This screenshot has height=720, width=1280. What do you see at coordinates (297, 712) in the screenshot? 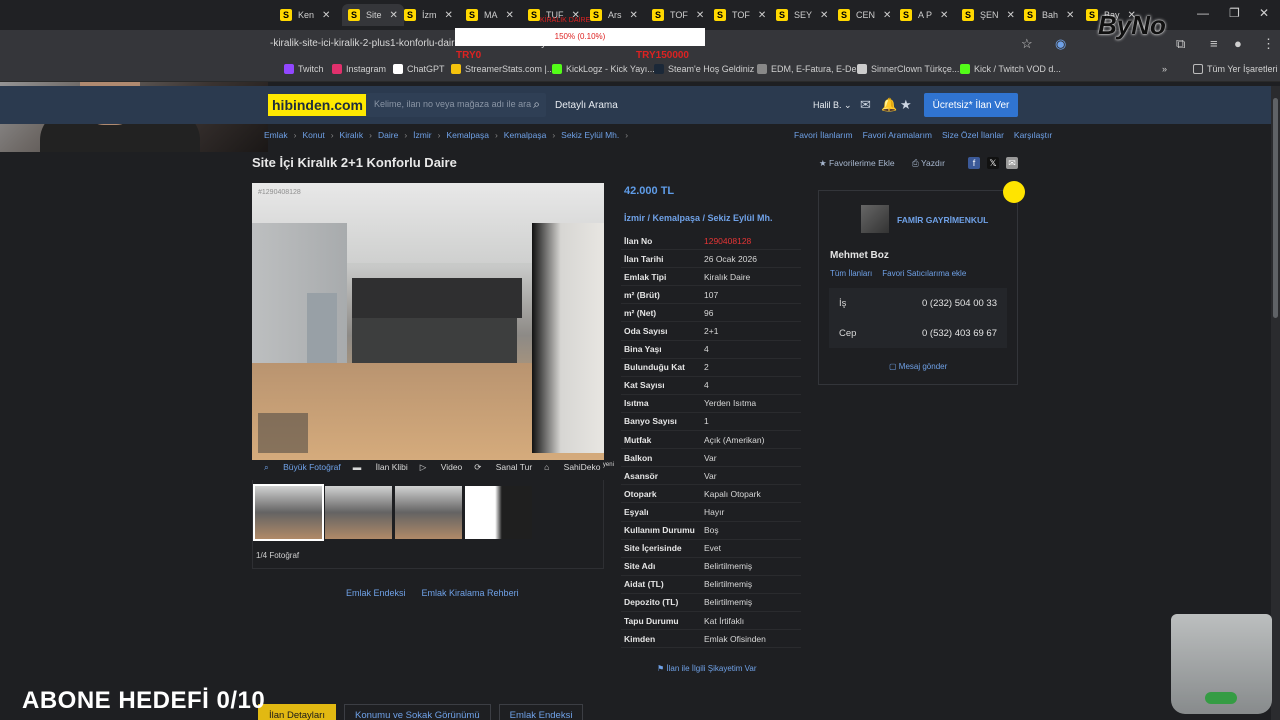
I see `tab-listing-details: İlan Detayları` at bounding box center [297, 712].